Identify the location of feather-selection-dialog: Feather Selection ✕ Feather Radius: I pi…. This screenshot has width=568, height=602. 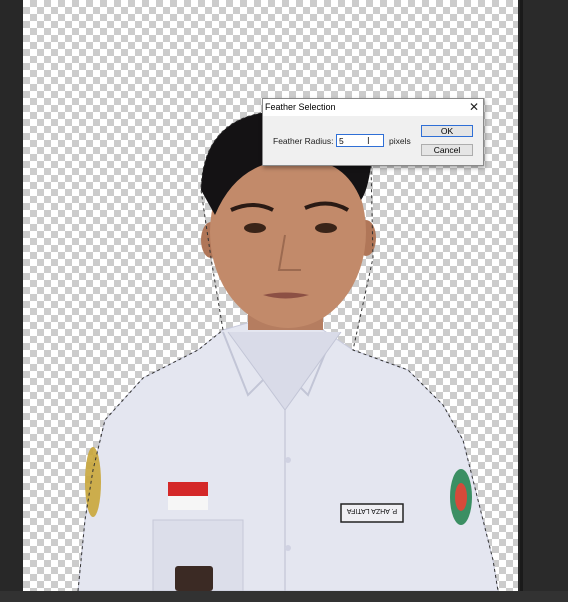
(373, 132).